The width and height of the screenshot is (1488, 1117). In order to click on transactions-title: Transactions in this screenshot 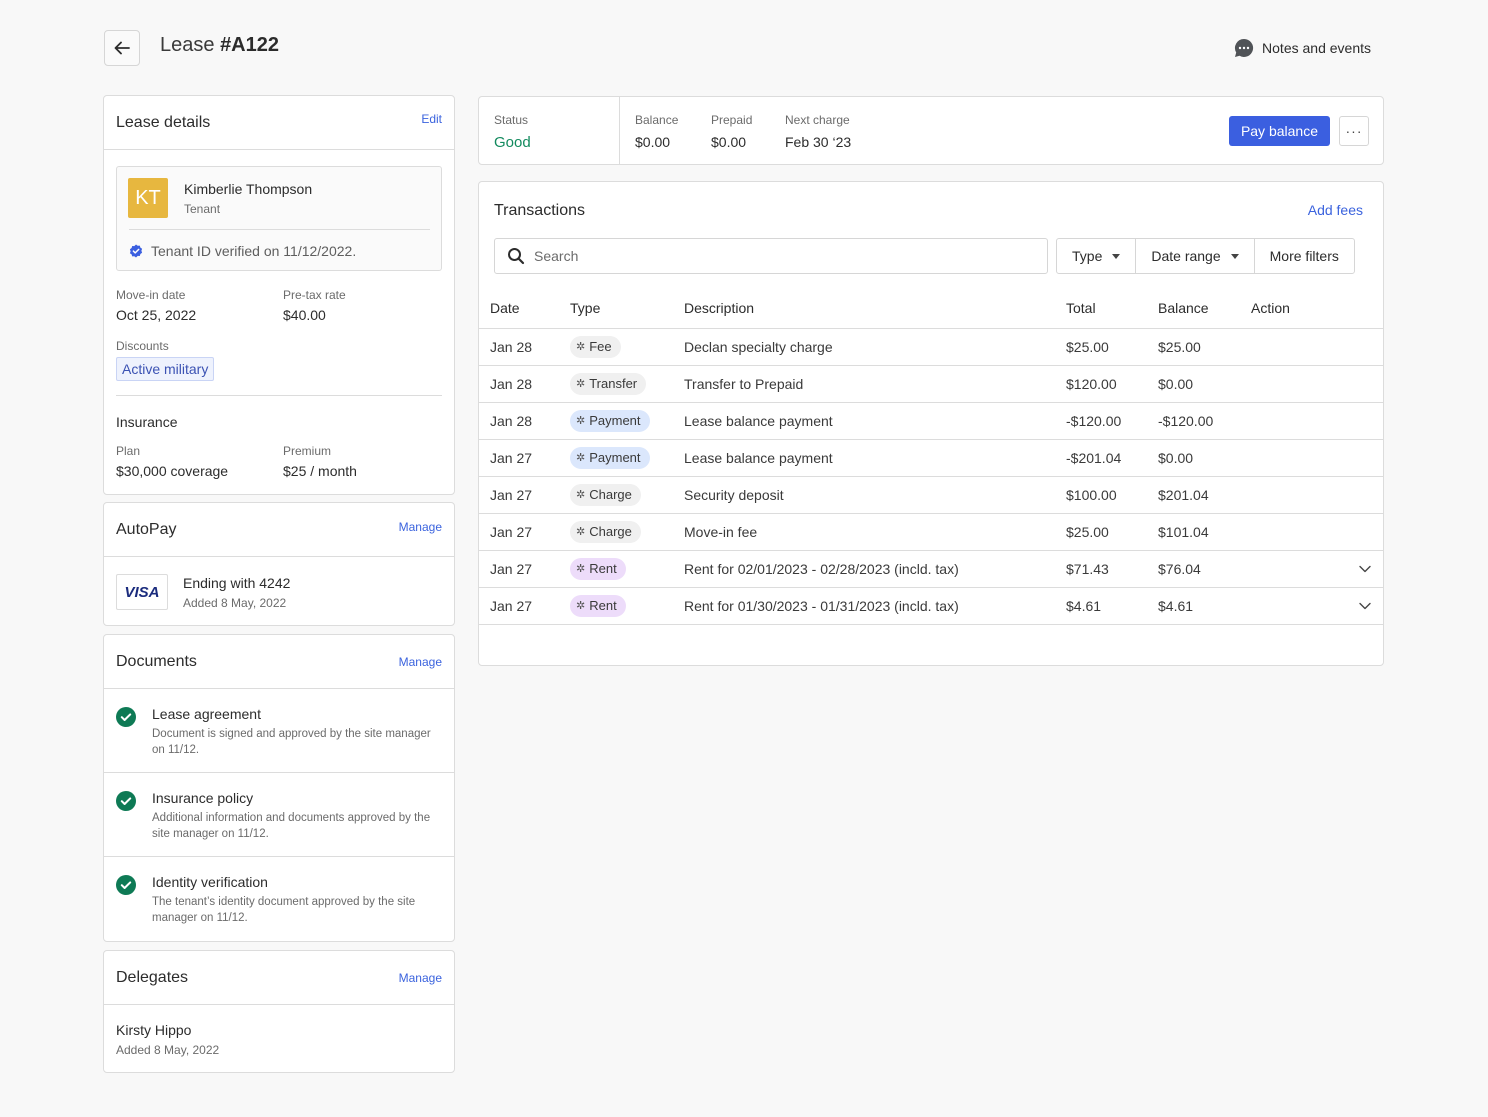, I will do `click(539, 210)`.